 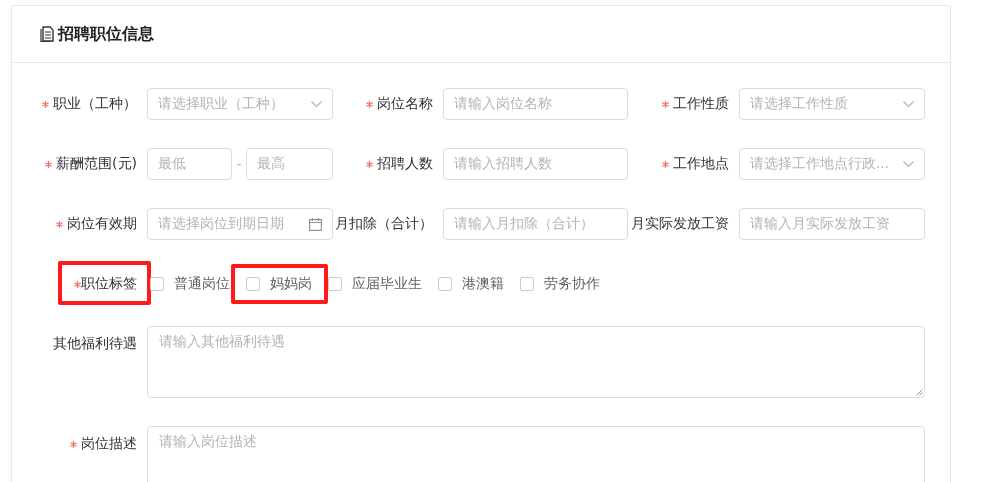 I want to click on field-label: 工作地点, so click(x=701, y=164).